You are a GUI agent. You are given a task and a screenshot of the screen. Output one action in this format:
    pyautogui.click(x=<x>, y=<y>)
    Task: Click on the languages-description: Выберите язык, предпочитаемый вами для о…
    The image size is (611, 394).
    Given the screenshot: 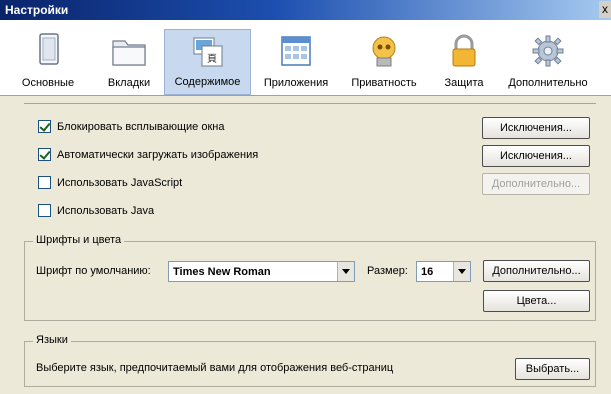 What is the action you would take?
    pyautogui.click(x=215, y=368)
    